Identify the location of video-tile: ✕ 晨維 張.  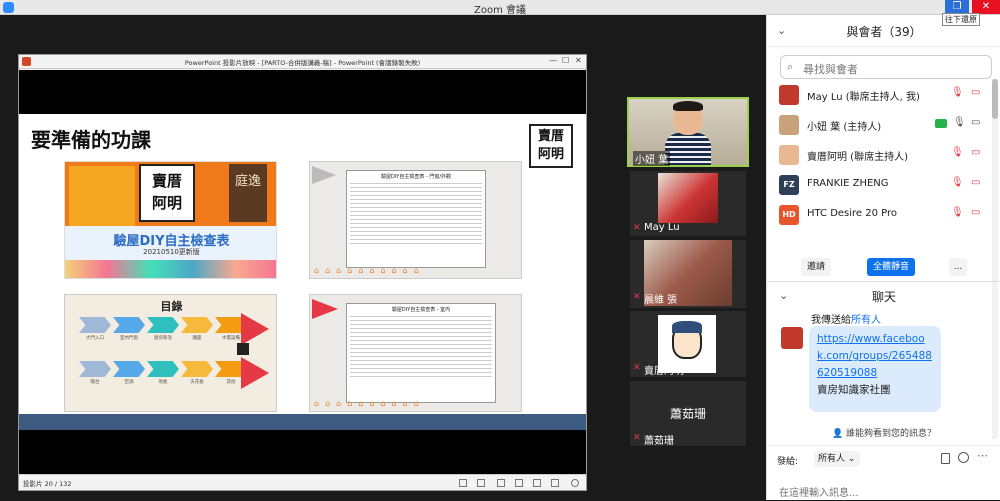
(688, 274).